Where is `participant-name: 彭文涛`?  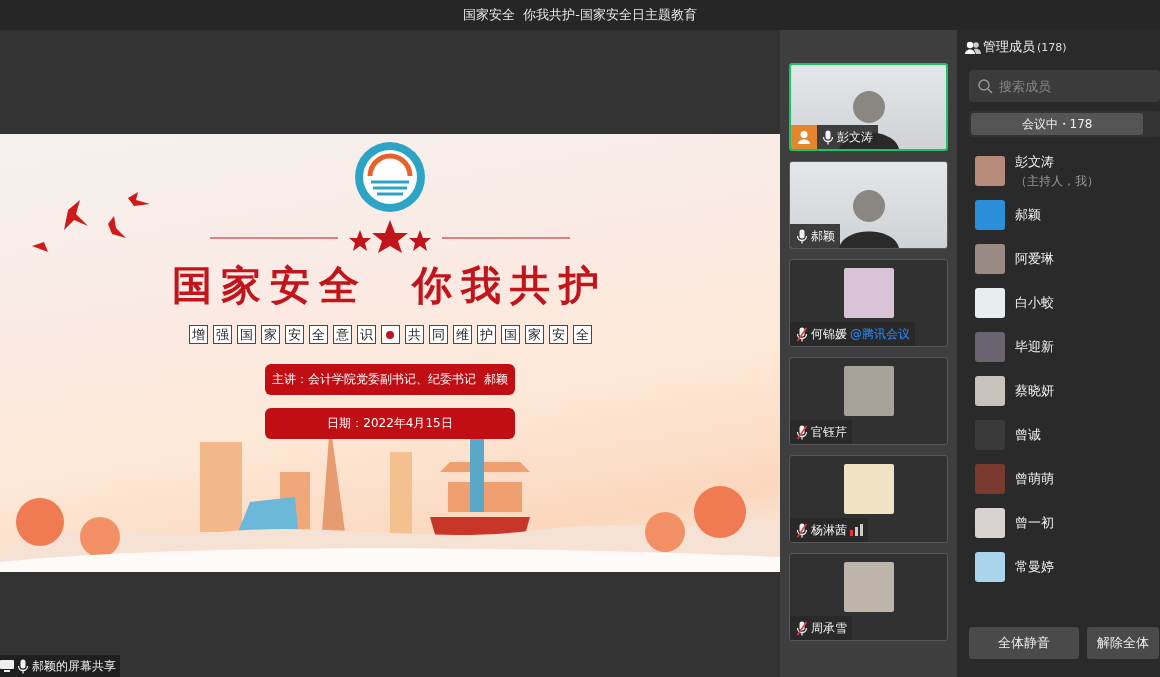 participant-name: 彭文涛 is located at coordinates (855, 137).